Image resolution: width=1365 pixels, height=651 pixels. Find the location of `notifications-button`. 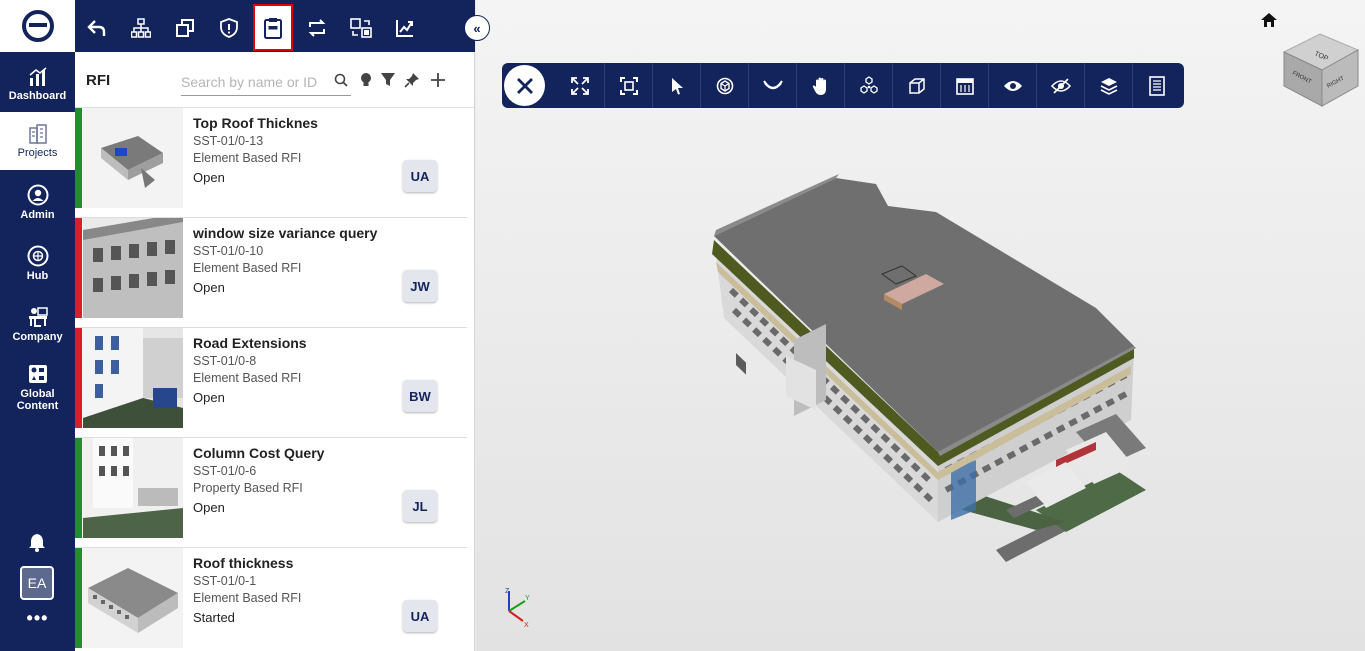

notifications-button is located at coordinates (37, 544).